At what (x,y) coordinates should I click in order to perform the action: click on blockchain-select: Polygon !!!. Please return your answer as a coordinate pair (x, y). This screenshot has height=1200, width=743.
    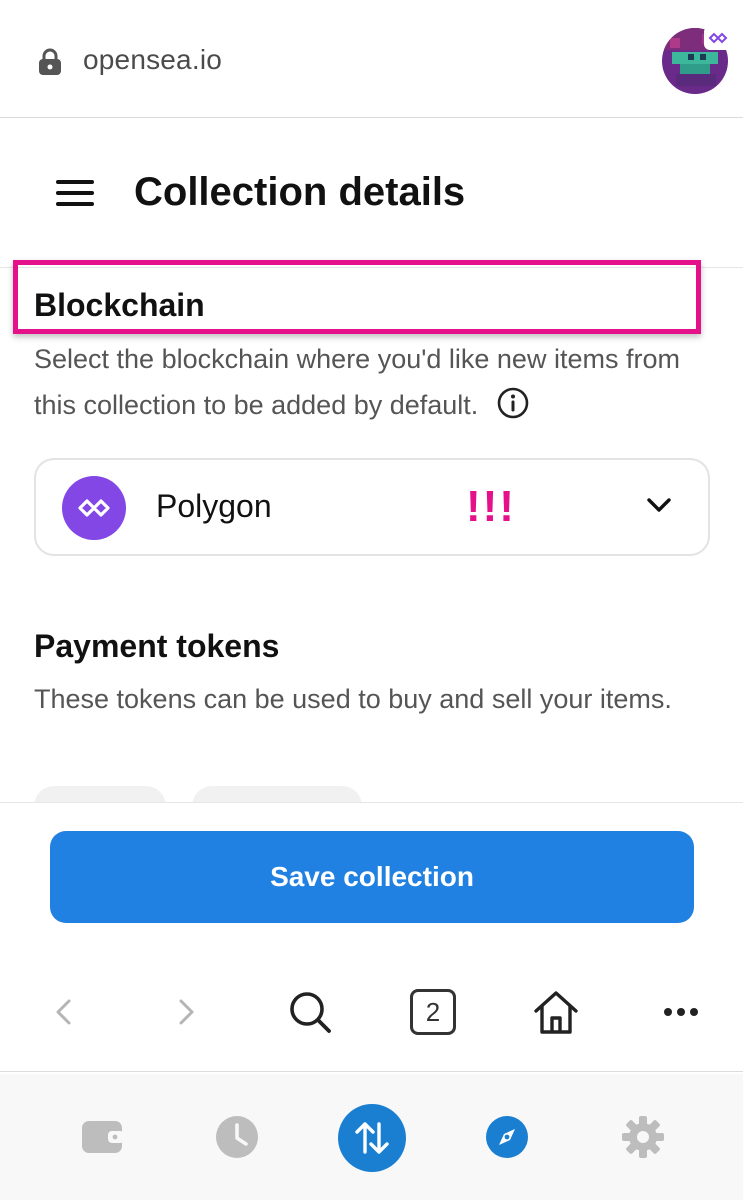
    Looking at the image, I should click on (372, 507).